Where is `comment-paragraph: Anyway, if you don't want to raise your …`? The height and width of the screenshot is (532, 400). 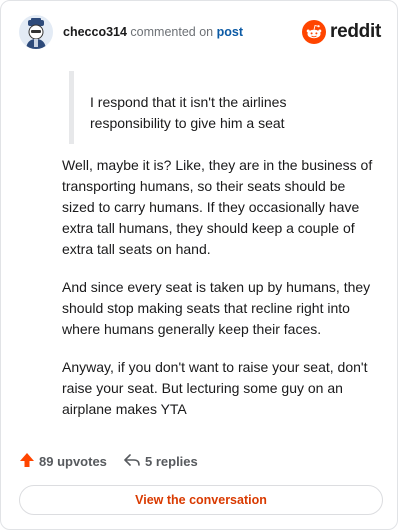 comment-paragraph: Anyway, if you don't want to raise your … is located at coordinates (215, 388).